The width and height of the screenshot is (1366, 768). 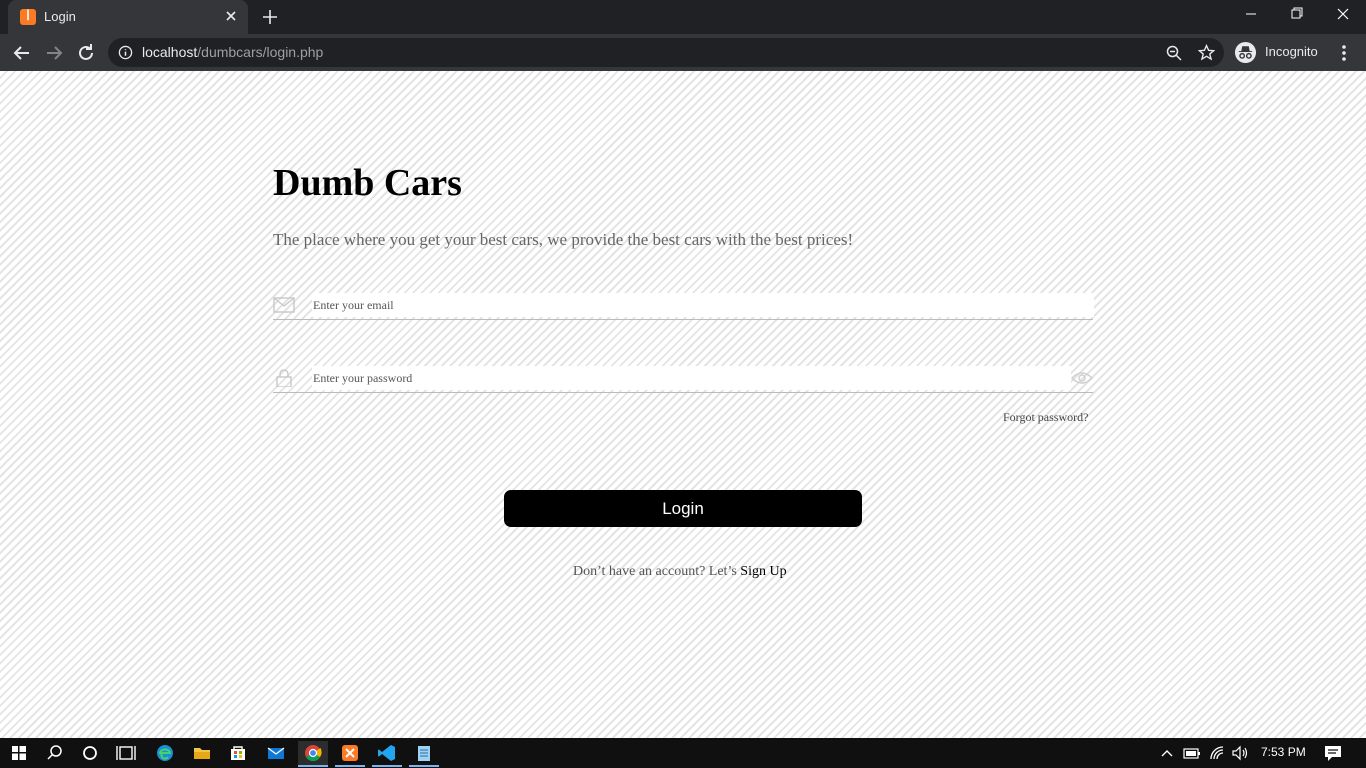 I want to click on store-icon, so click(x=238, y=753).